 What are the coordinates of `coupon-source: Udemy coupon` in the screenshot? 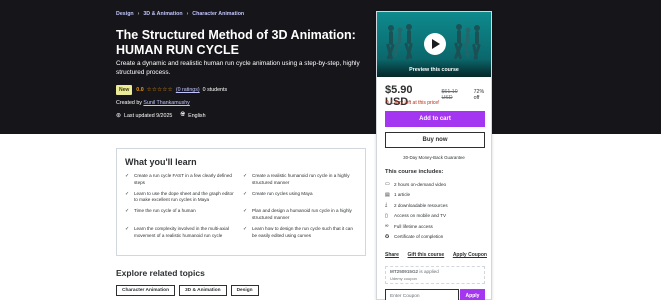 It's located at (403, 278).